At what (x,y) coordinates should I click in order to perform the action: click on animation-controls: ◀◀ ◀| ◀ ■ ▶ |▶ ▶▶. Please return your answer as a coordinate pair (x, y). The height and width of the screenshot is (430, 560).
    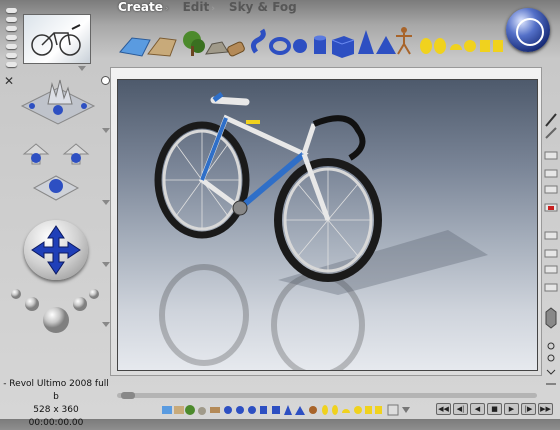
    Looking at the image, I should click on (494, 409).